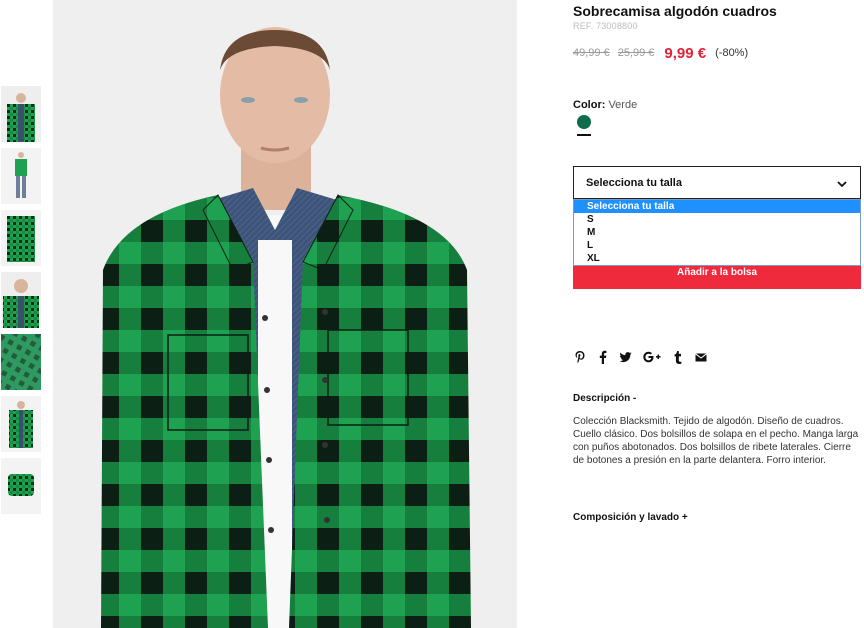 The width and height of the screenshot is (864, 628). What do you see at coordinates (678, 357) in the screenshot?
I see `tumblr-icon` at bounding box center [678, 357].